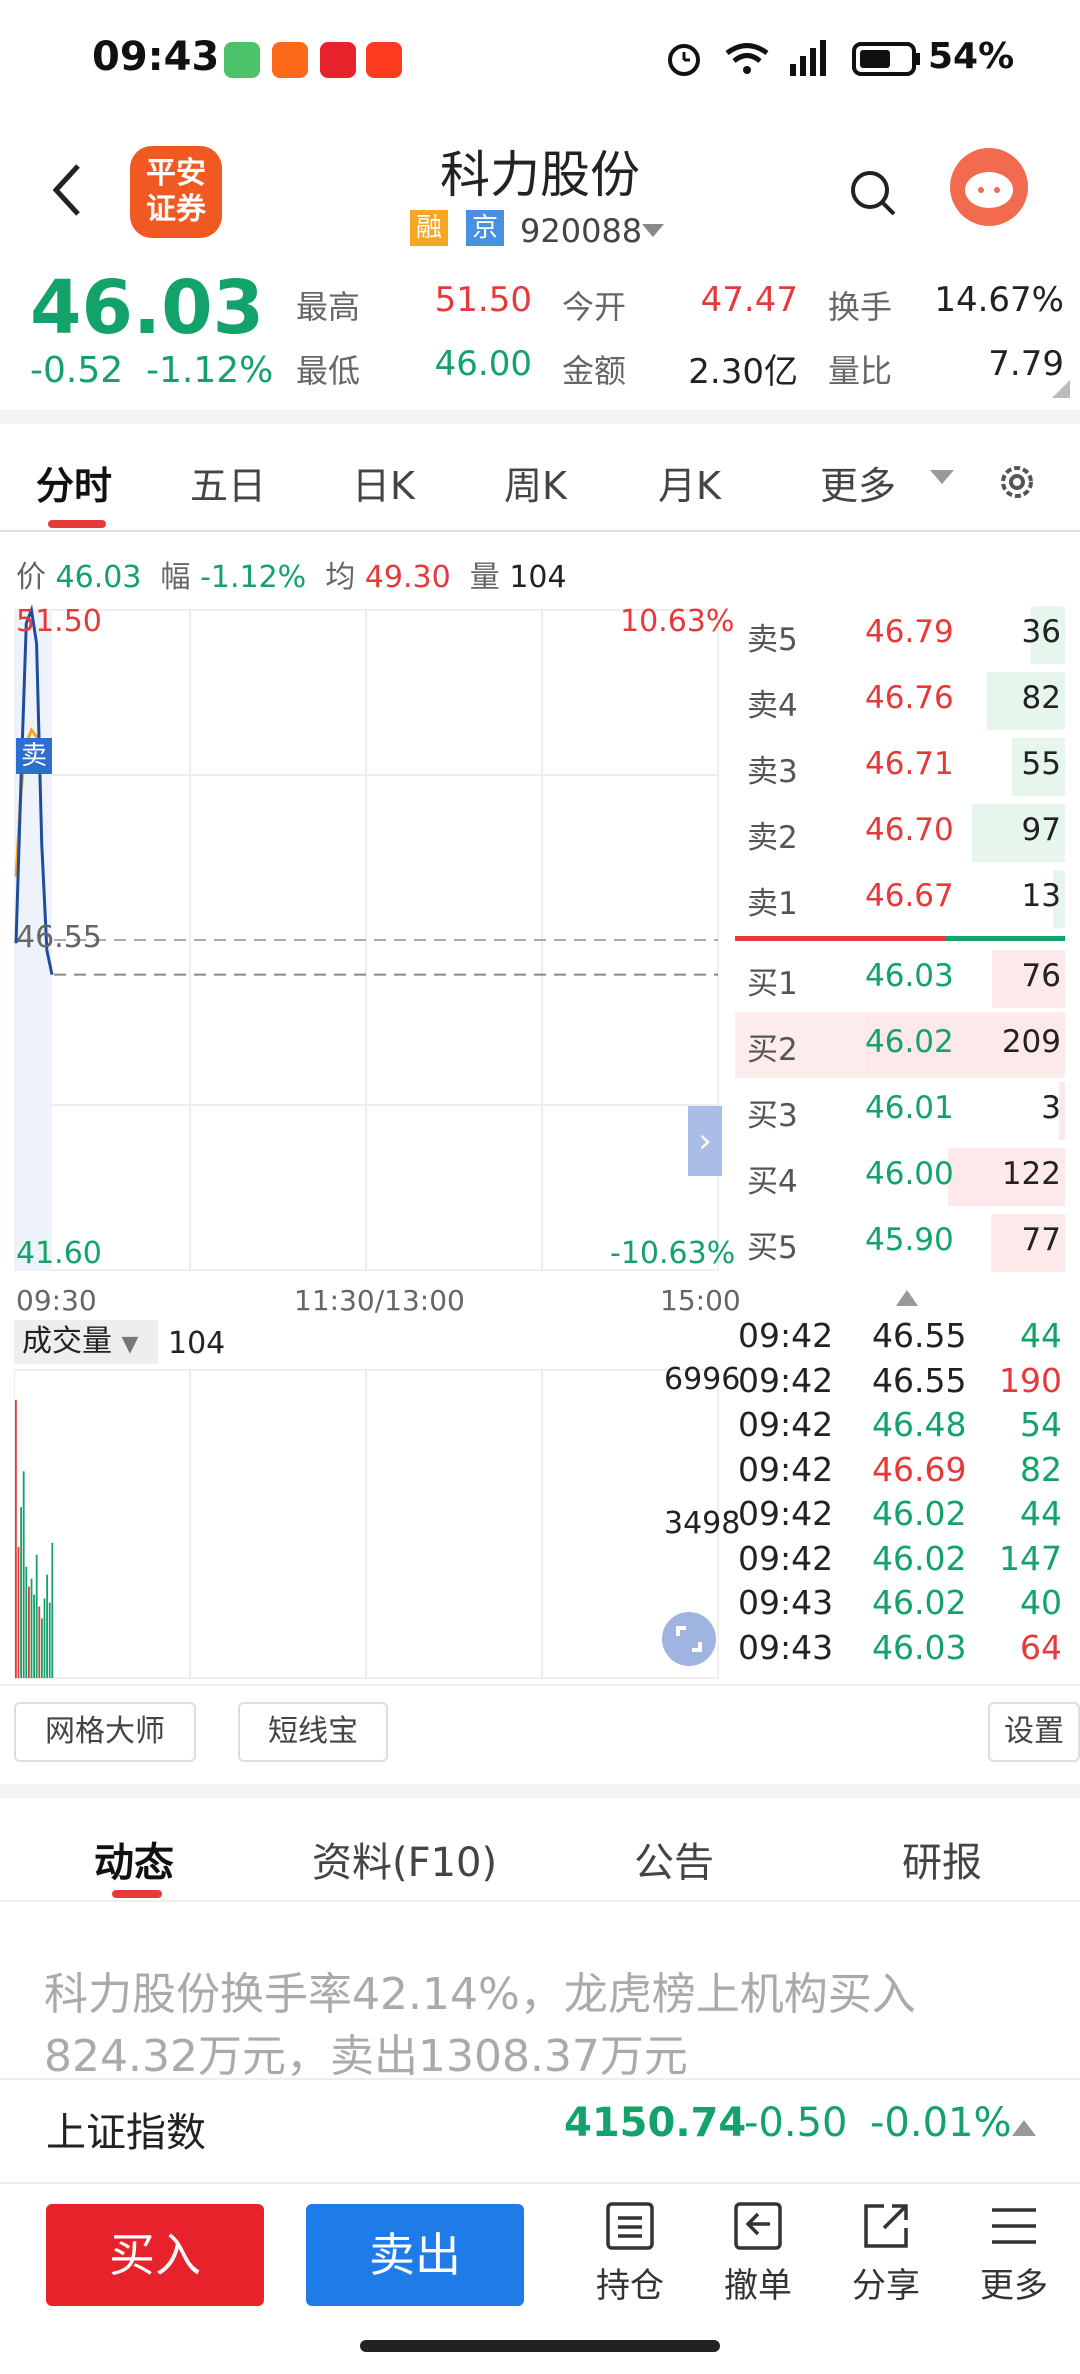  What do you see at coordinates (59, 1253) in the screenshot?
I see `y-axis-bottom-label: 41.60` at bounding box center [59, 1253].